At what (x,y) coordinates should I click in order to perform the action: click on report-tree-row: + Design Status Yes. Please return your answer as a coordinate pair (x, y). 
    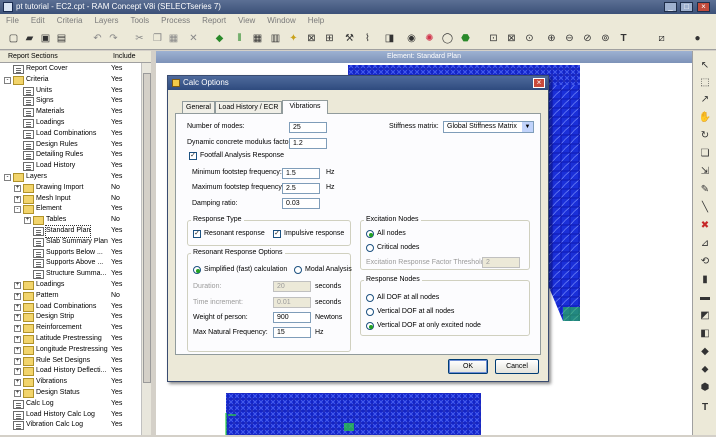
    Looking at the image, I should click on (70, 393).